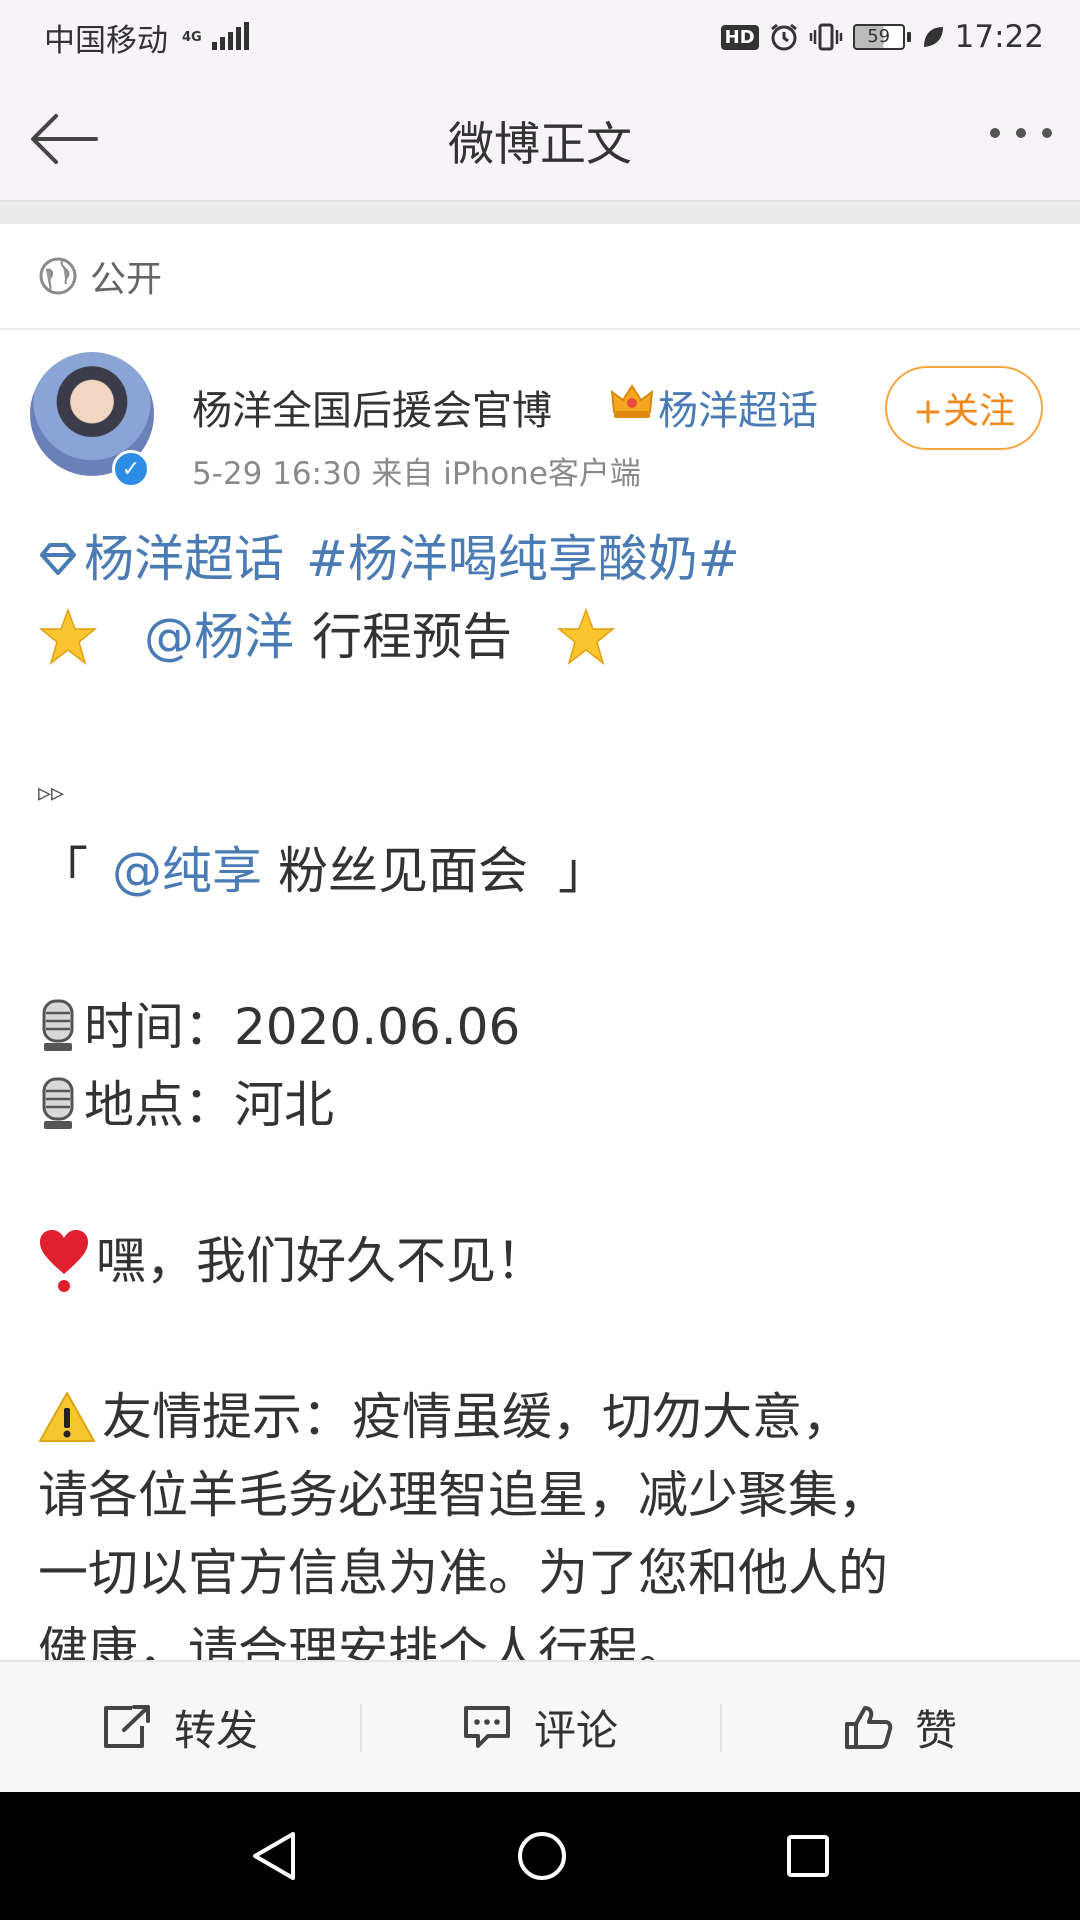 The height and width of the screenshot is (1920, 1080). What do you see at coordinates (126, 1726) in the screenshot?
I see `repost-icon` at bounding box center [126, 1726].